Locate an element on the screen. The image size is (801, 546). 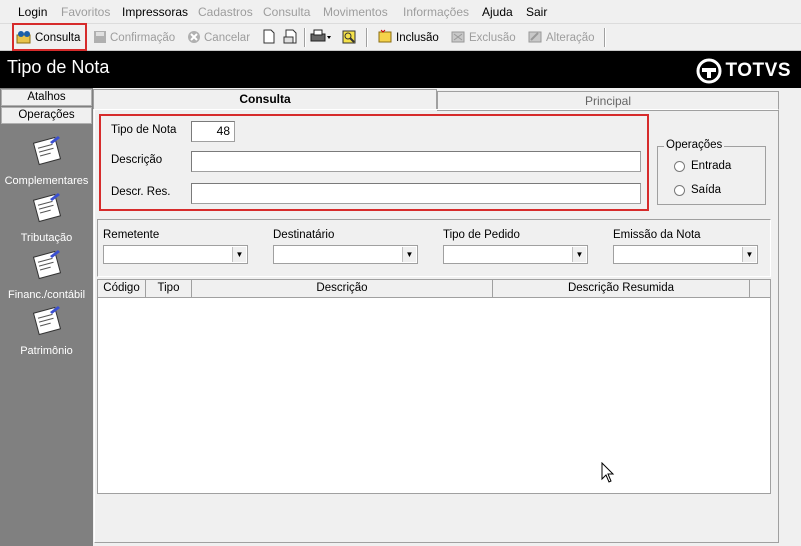
shortcut-complementares: Complementares is located at coordinates (46, 160).